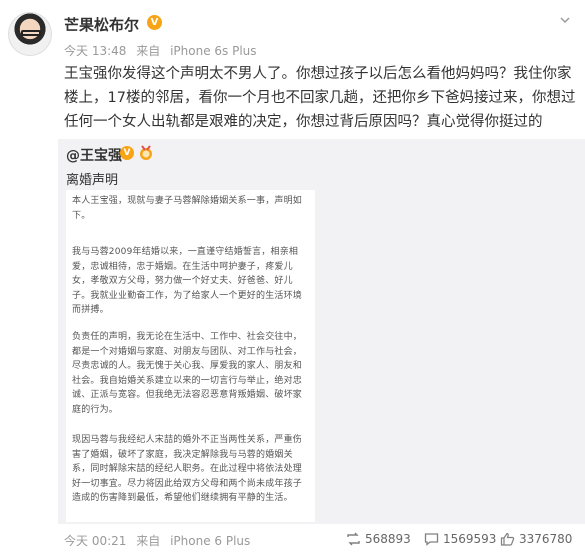 The image size is (585, 553). I want to click on medal-icon, so click(146, 152).